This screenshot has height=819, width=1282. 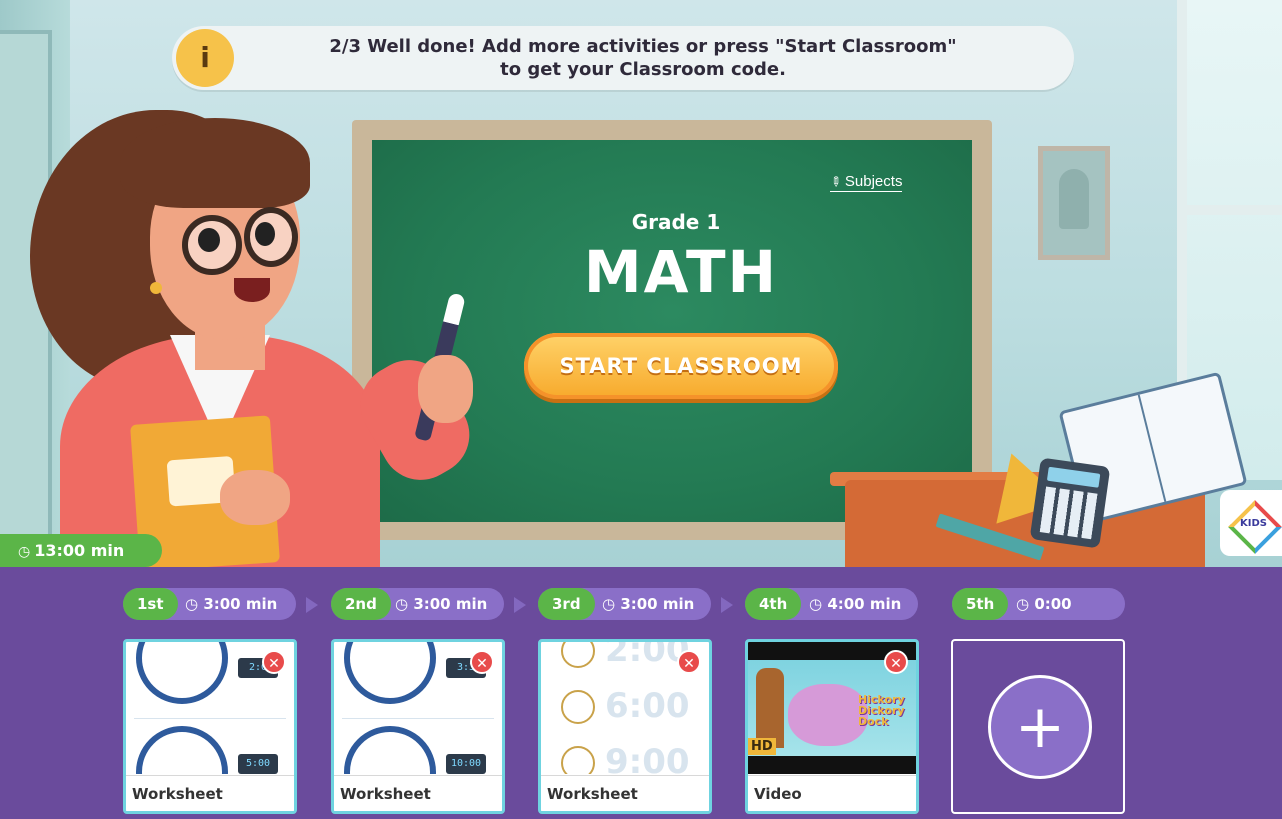 I want to click on total-timer-value: 13:00 min, so click(x=79, y=550).